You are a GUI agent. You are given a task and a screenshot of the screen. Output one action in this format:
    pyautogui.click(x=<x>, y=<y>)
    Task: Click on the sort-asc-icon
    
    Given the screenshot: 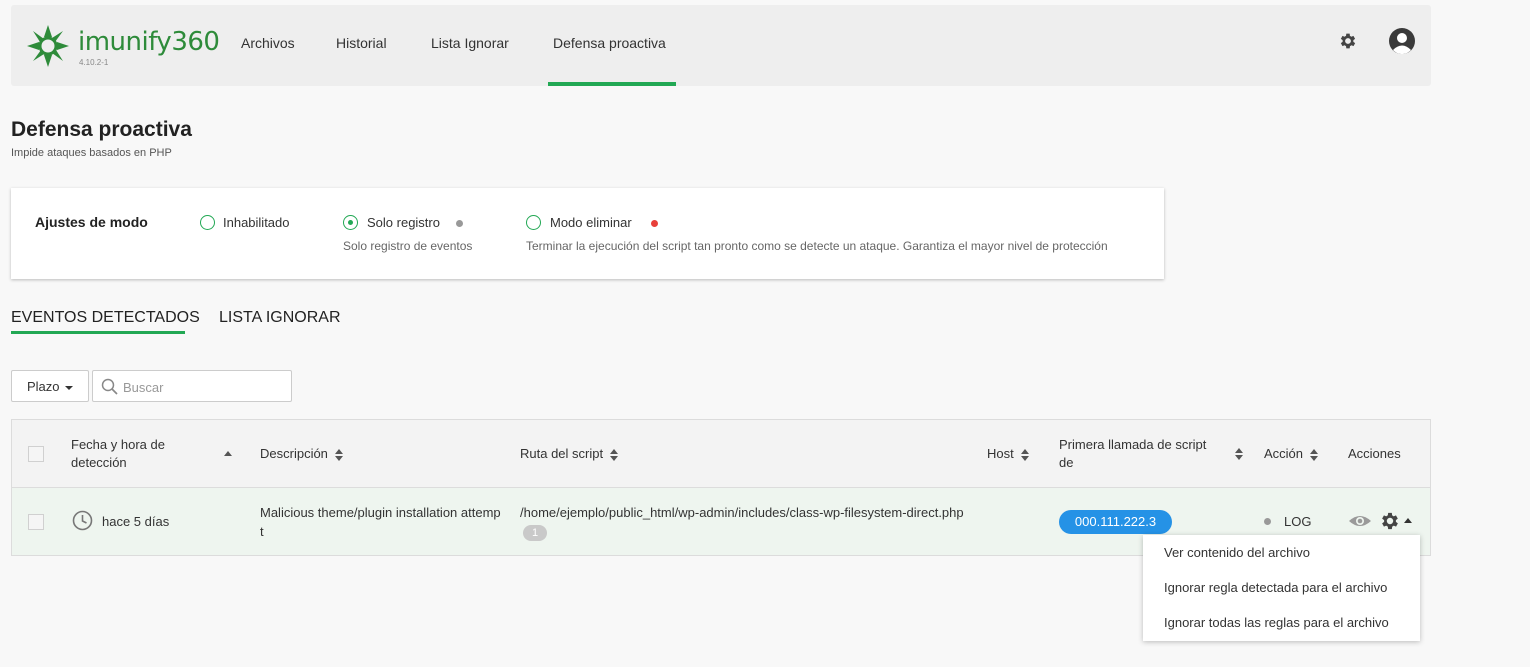 What is the action you would take?
    pyautogui.click(x=228, y=453)
    